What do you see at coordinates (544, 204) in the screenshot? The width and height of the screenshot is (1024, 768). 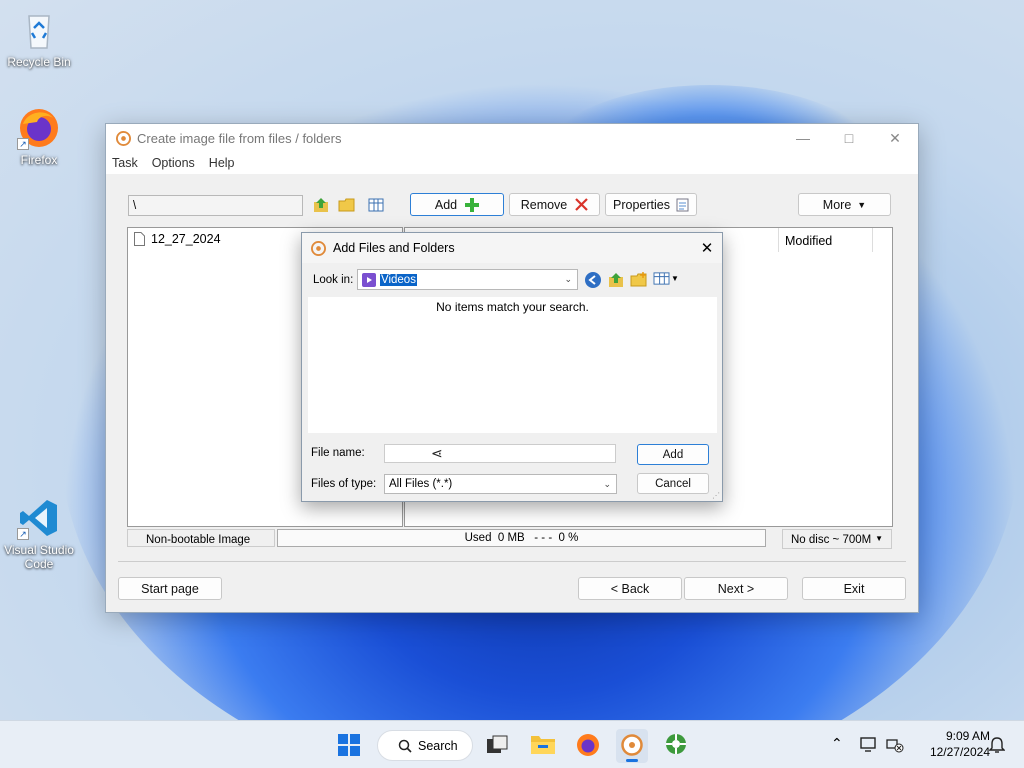 I see `remove-button-label: Remove` at bounding box center [544, 204].